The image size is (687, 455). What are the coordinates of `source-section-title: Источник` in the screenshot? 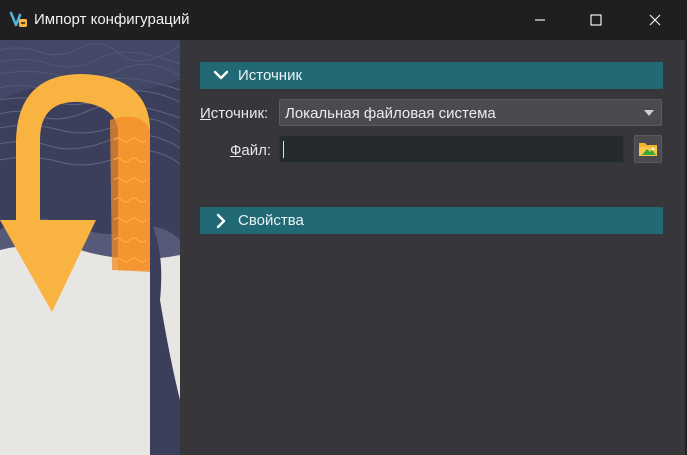 It's located at (270, 75).